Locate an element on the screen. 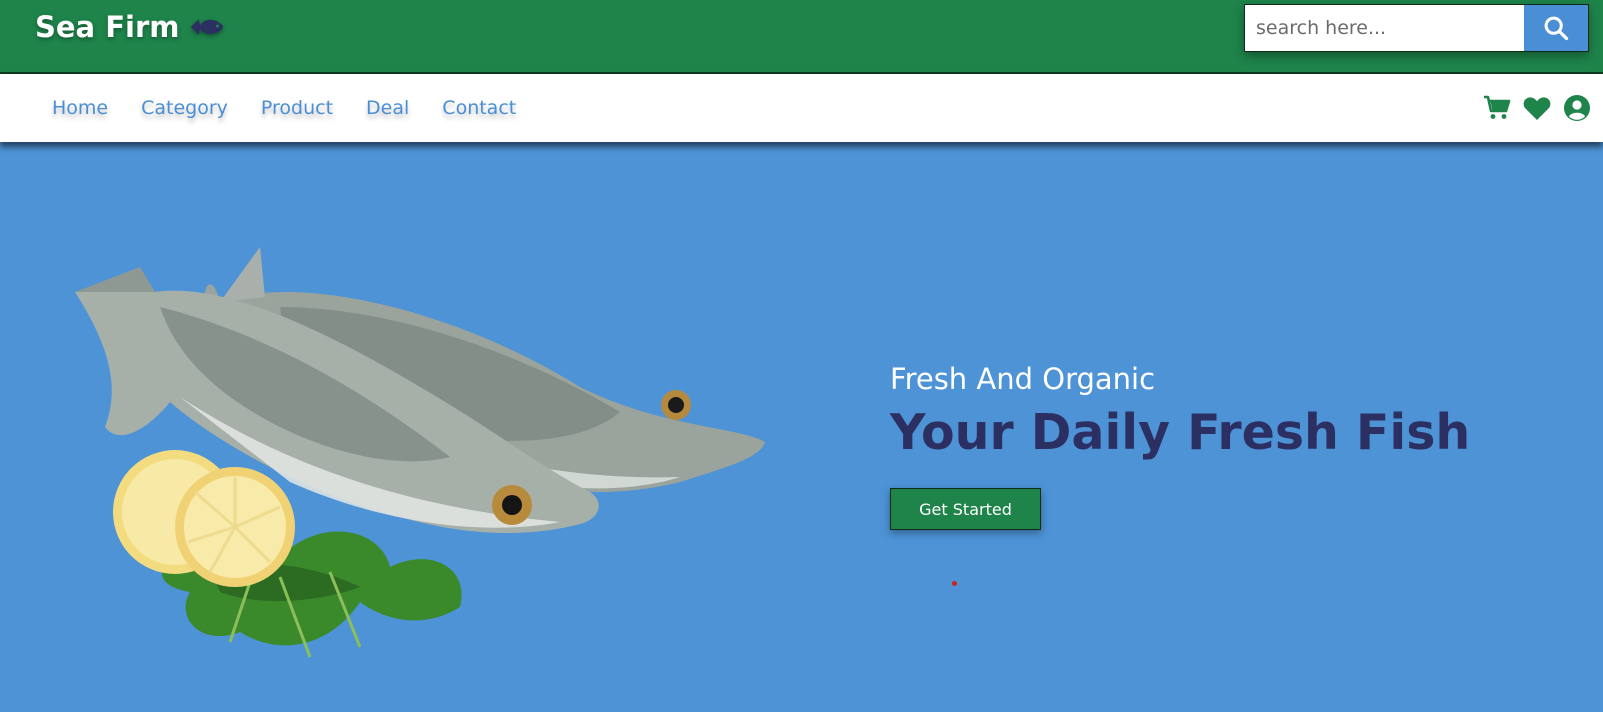  wishlist-button is located at coordinates (1537, 108).